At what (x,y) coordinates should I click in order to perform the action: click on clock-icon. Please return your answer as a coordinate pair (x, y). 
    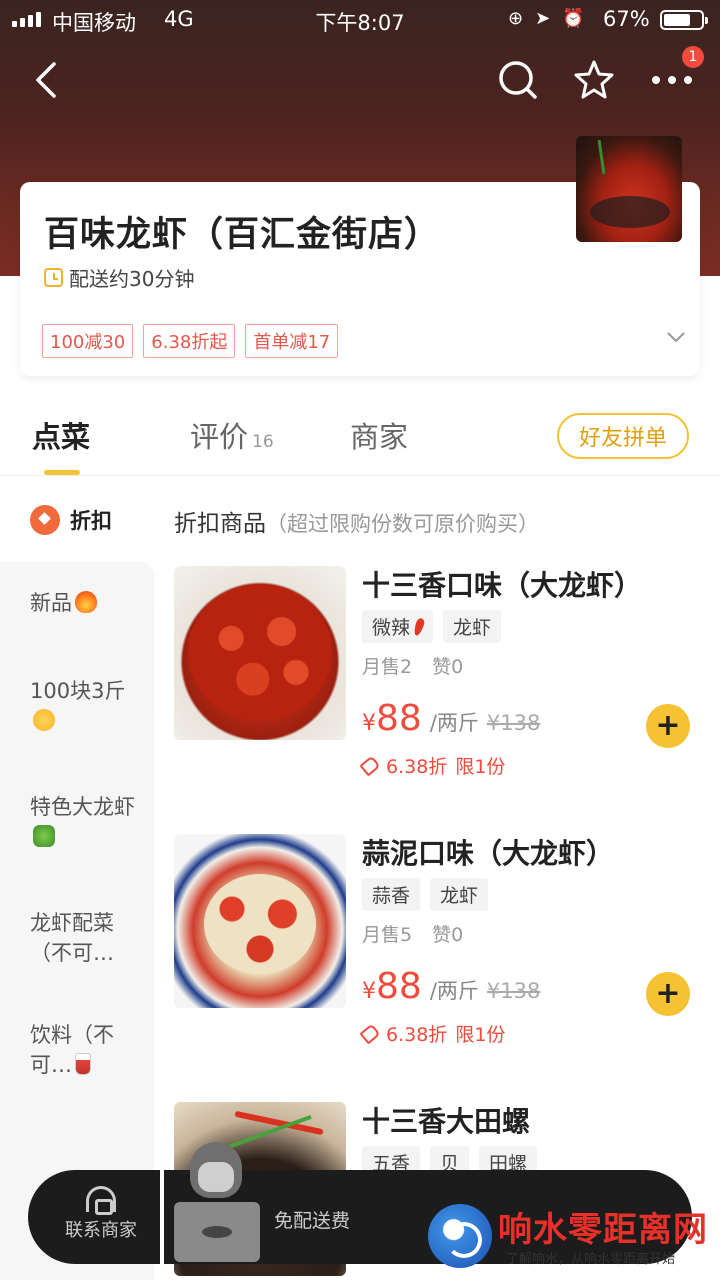
    Looking at the image, I should click on (53, 277).